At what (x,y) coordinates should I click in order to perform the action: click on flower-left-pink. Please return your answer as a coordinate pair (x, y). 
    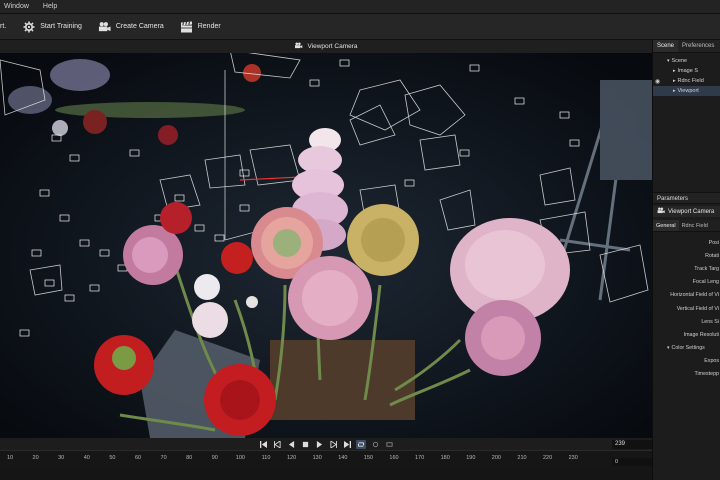
    Looking at the image, I should click on (153, 255).